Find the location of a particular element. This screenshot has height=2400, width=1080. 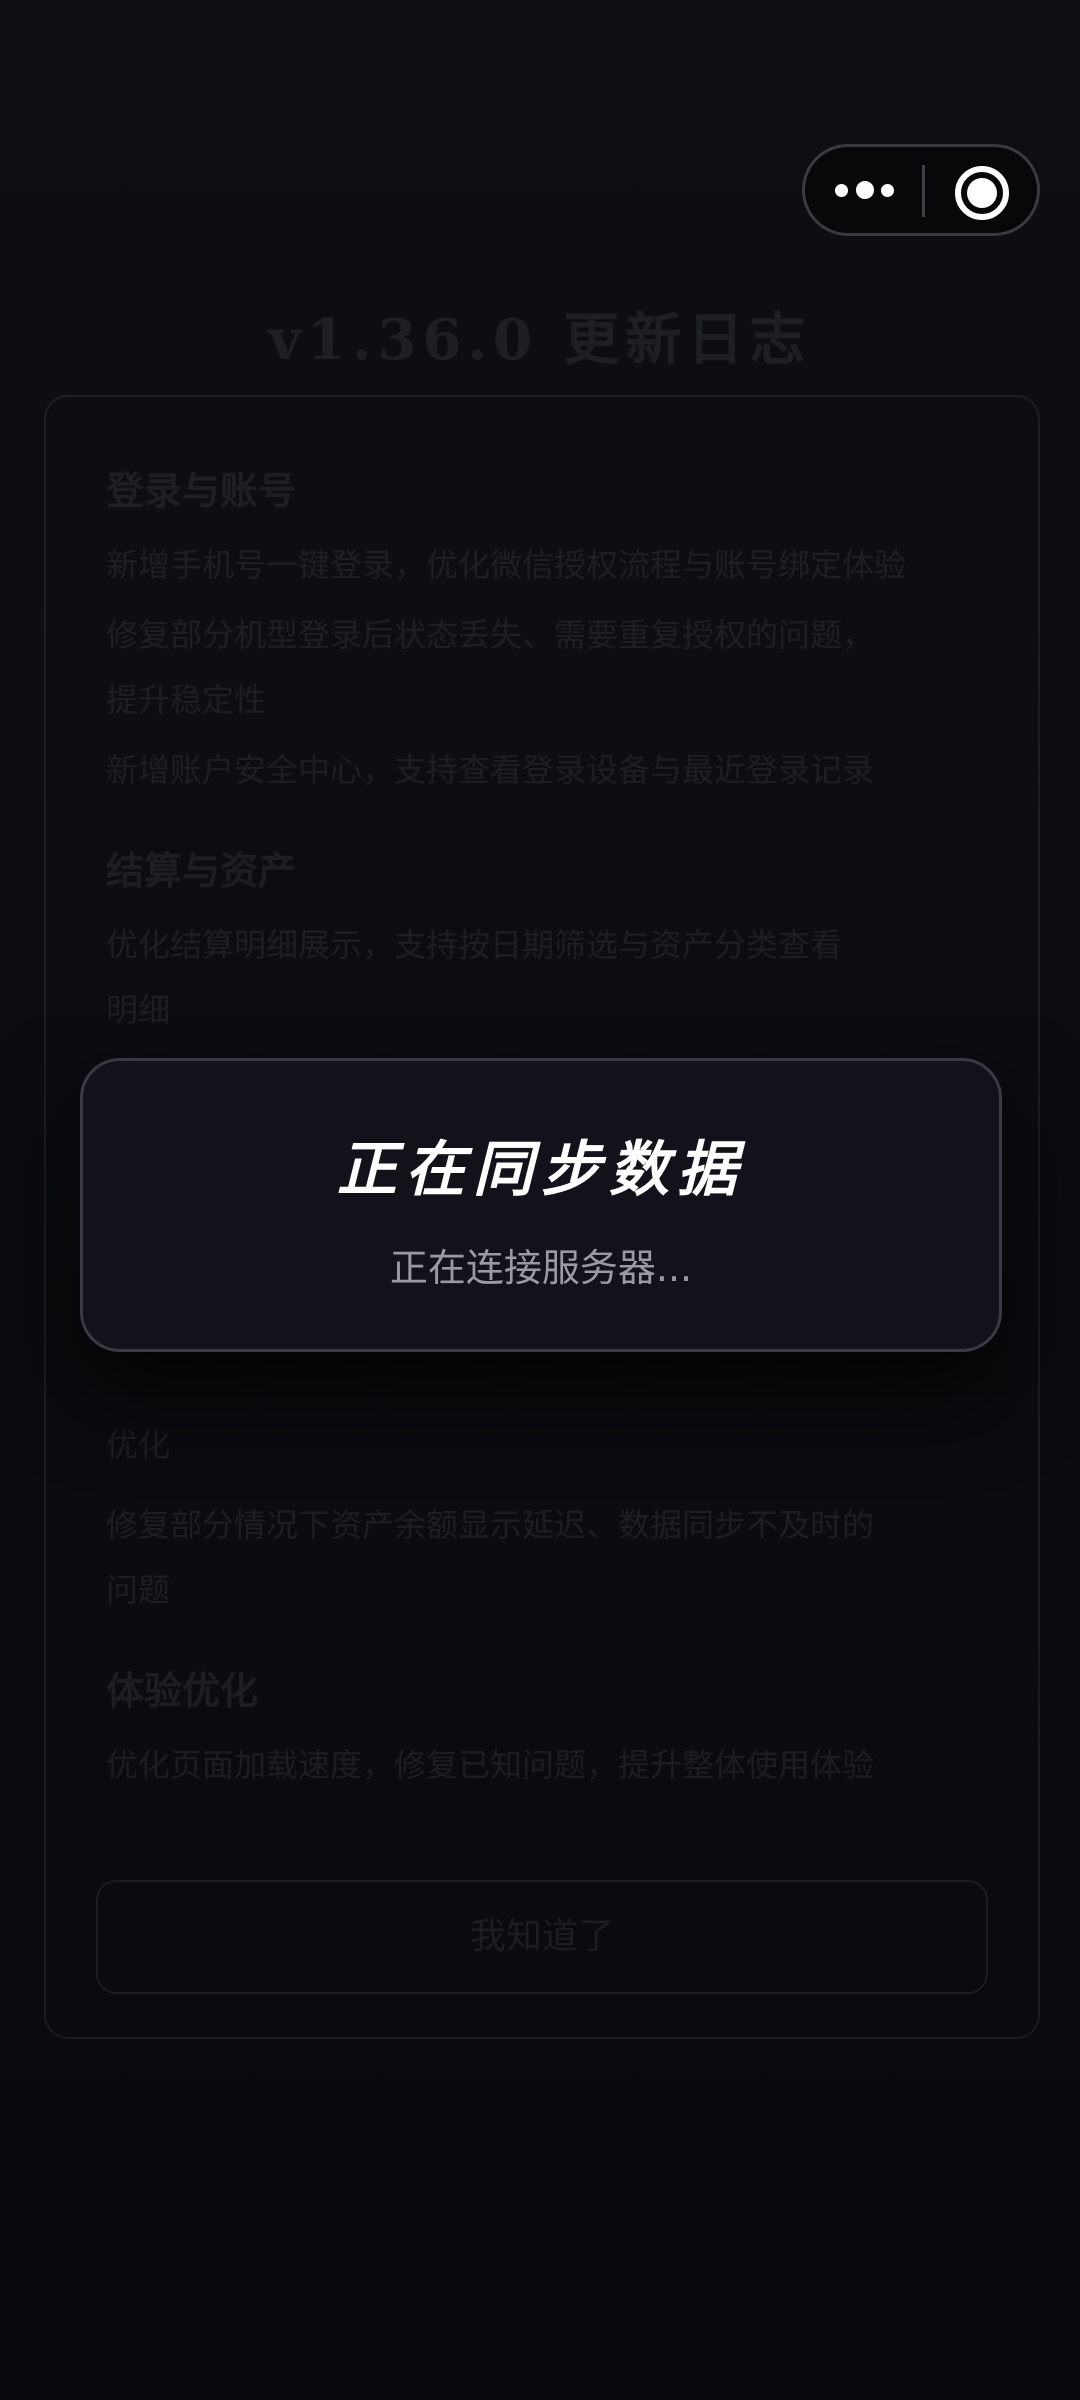

changelog-line: 提升稳定性 is located at coordinates (186, 700).